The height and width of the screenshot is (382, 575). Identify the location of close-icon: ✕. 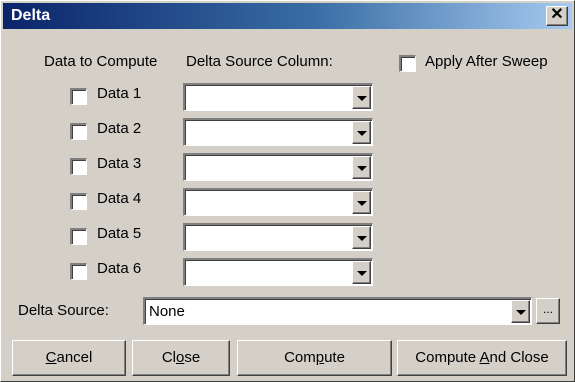
(557, 14).